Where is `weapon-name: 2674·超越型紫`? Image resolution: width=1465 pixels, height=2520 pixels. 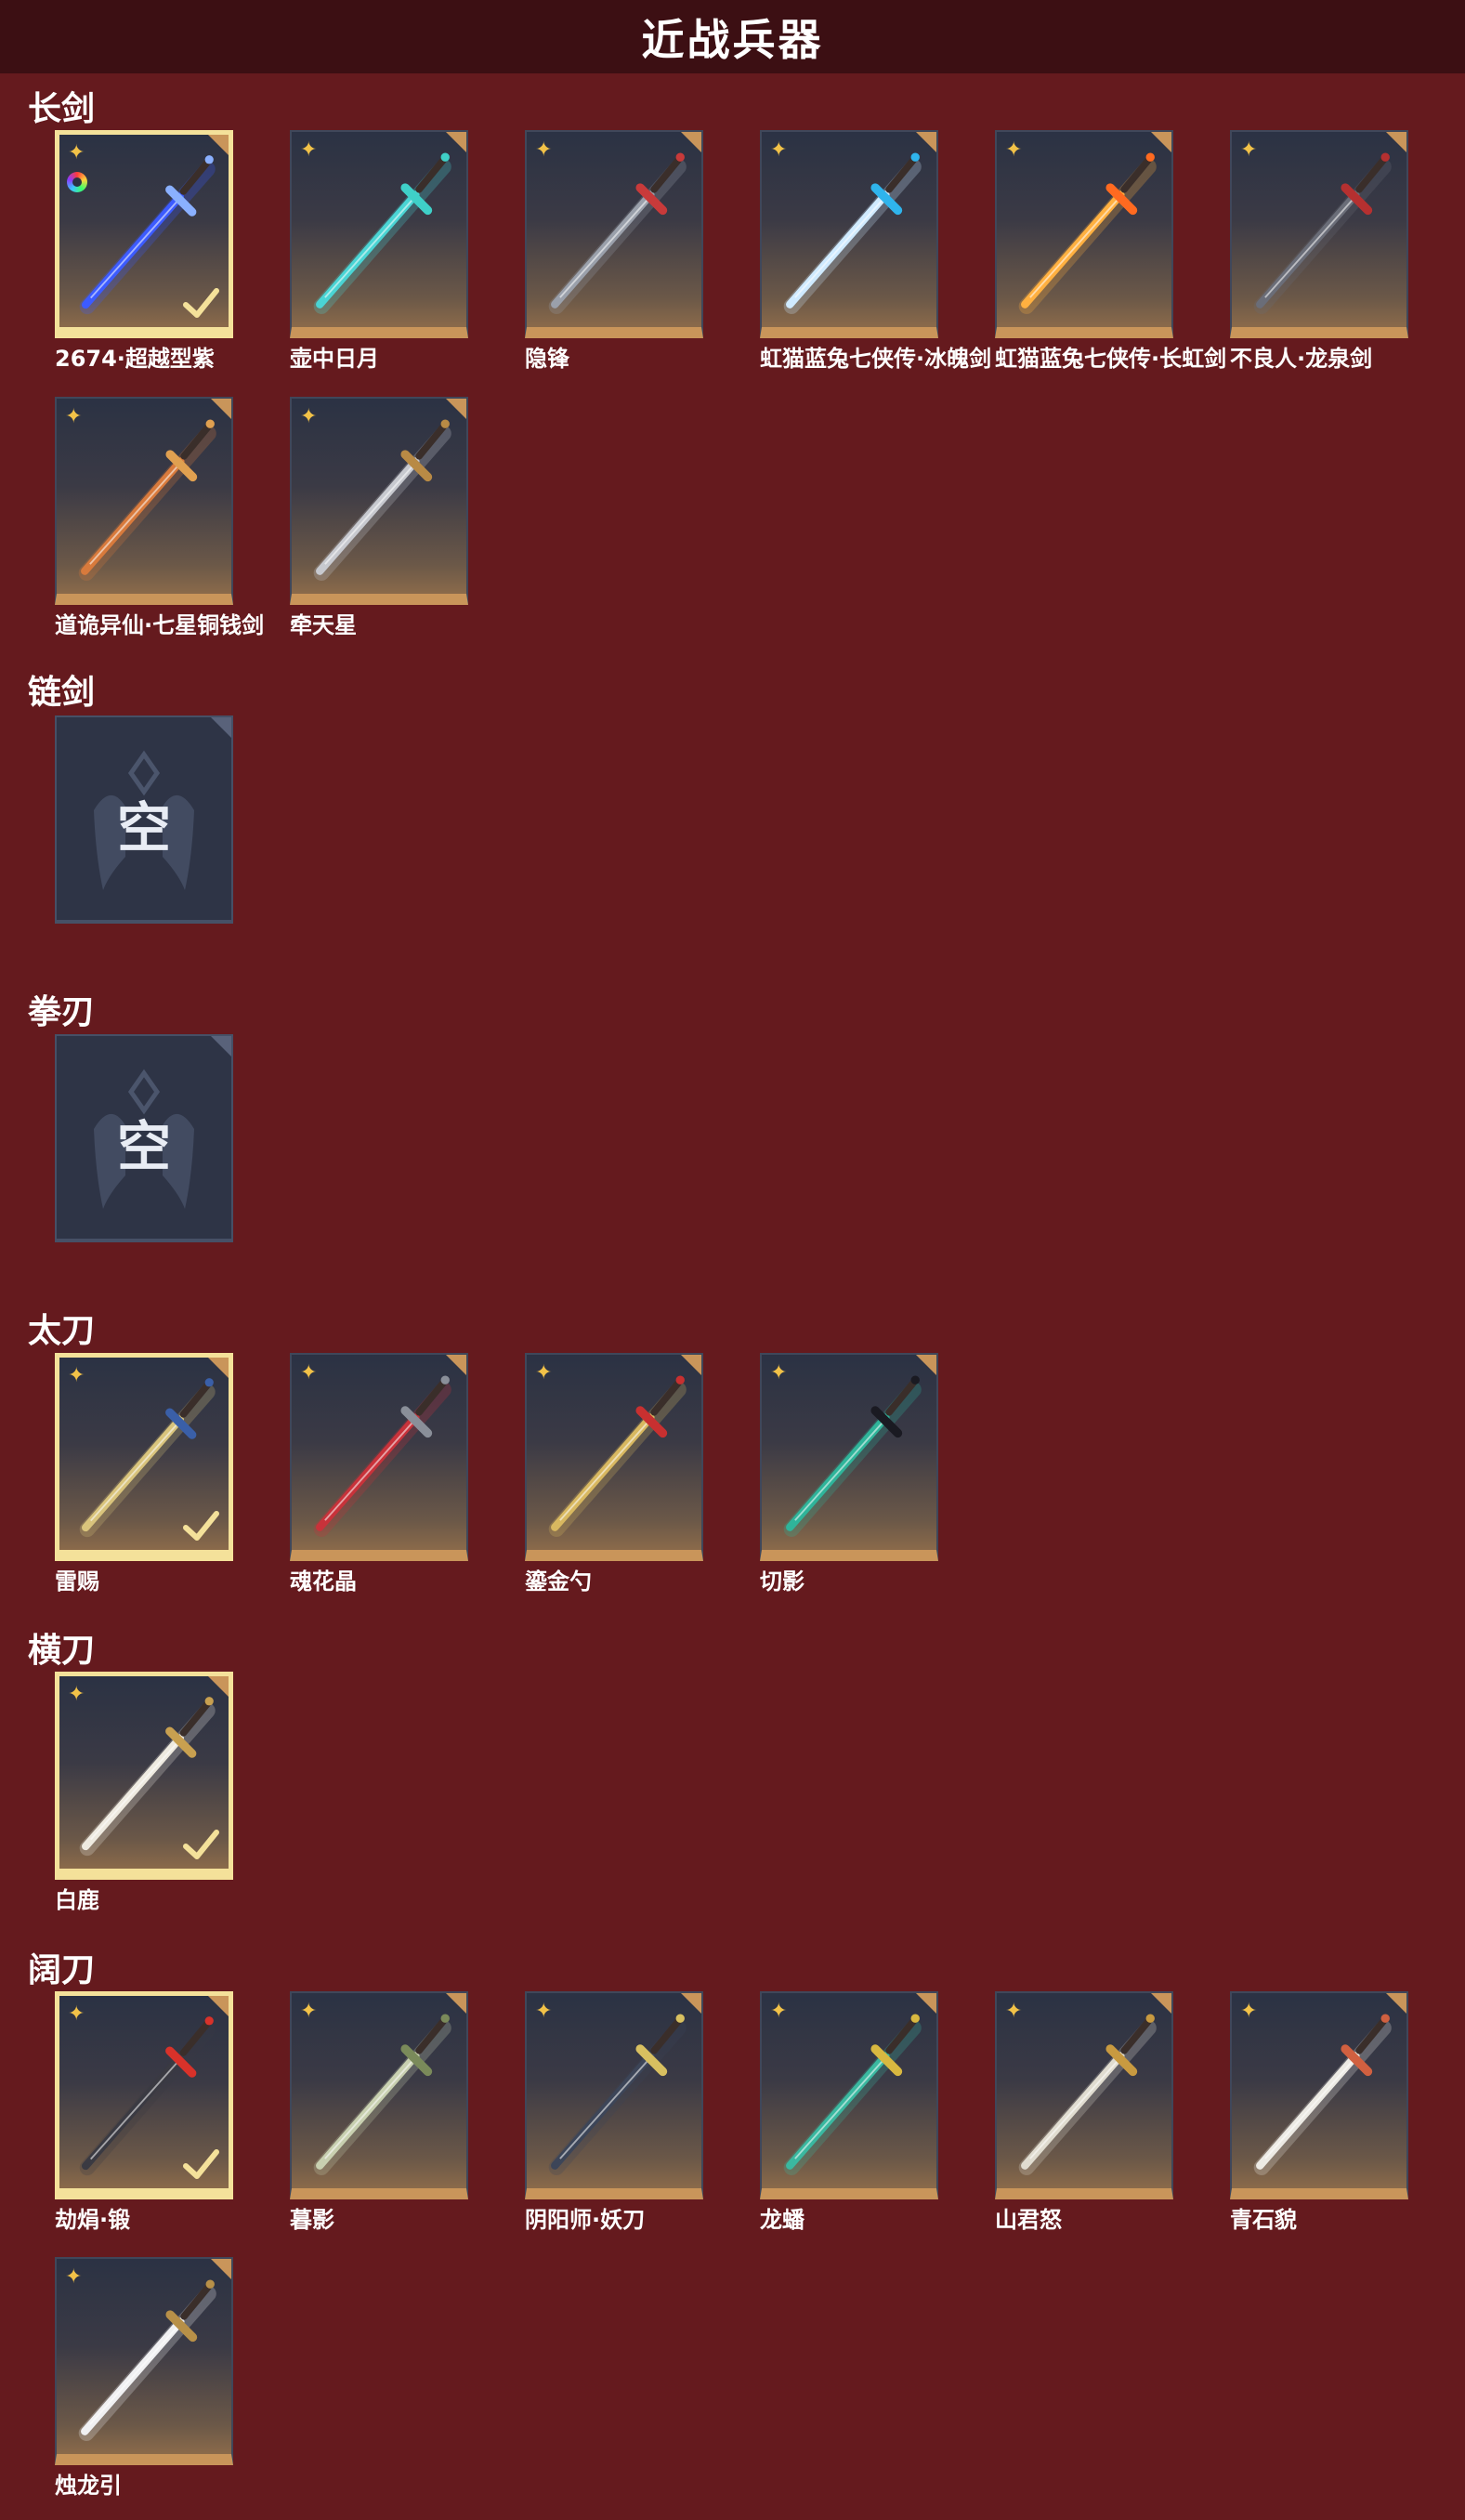 weapon-name: 2674·超越型紫 is located at coordinates (135, 359).